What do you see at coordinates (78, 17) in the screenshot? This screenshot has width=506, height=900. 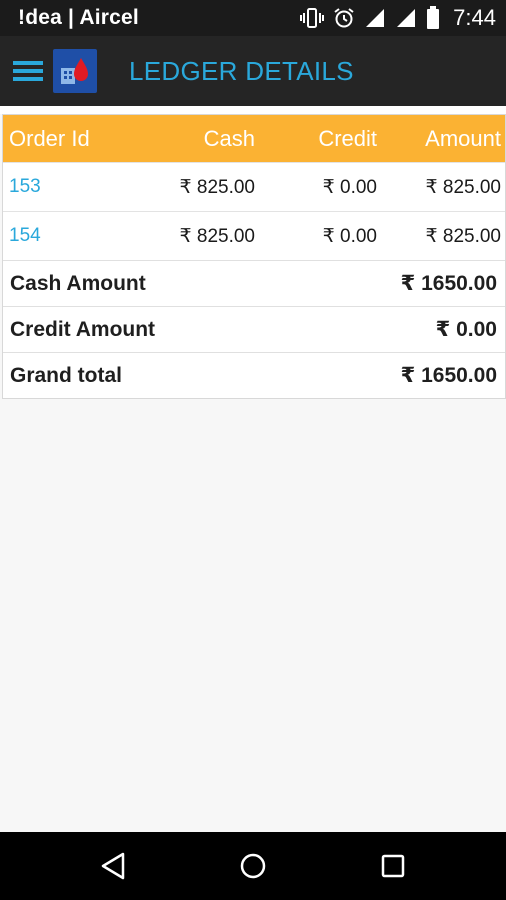 I see `carrier-name: !dea | Aircel` at bounding box center [78, 17].